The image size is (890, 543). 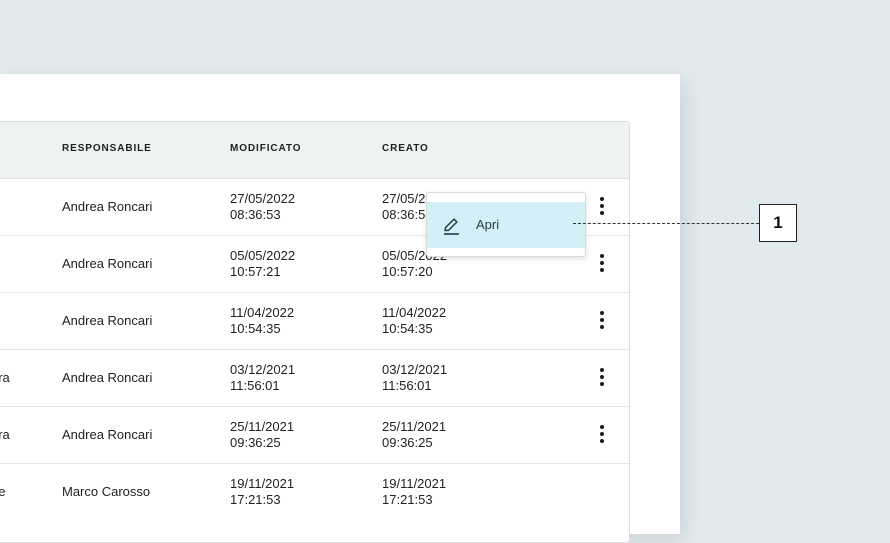 What do you see at coordinates (314, 150) in the screenshot?
I see `table-header: RESPONSABILE MODIFICATO CREATO` at bounding box center [314, 150].